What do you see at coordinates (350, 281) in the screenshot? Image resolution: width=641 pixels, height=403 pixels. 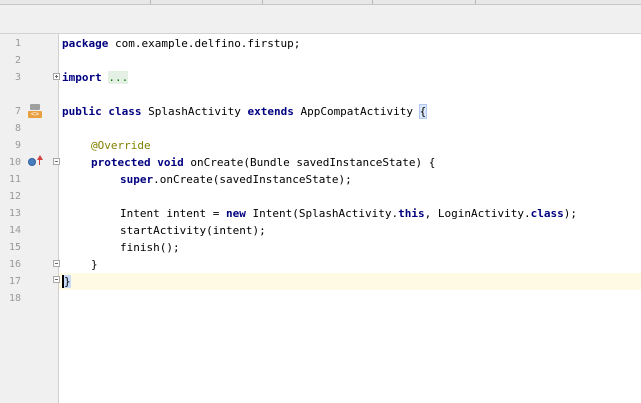 I see `current-line-highlight` at bounding box center [350, 281].